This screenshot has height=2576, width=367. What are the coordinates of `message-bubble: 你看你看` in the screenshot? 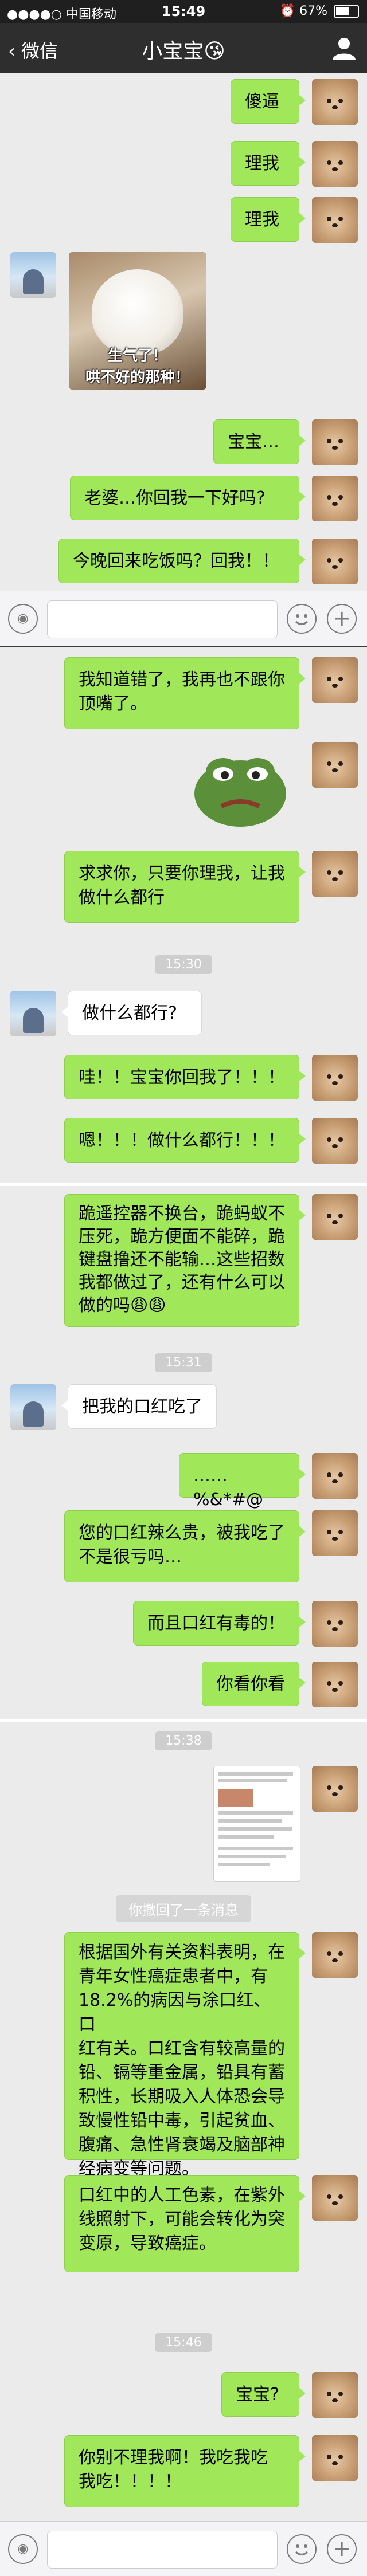 It's located at (254, 1684).